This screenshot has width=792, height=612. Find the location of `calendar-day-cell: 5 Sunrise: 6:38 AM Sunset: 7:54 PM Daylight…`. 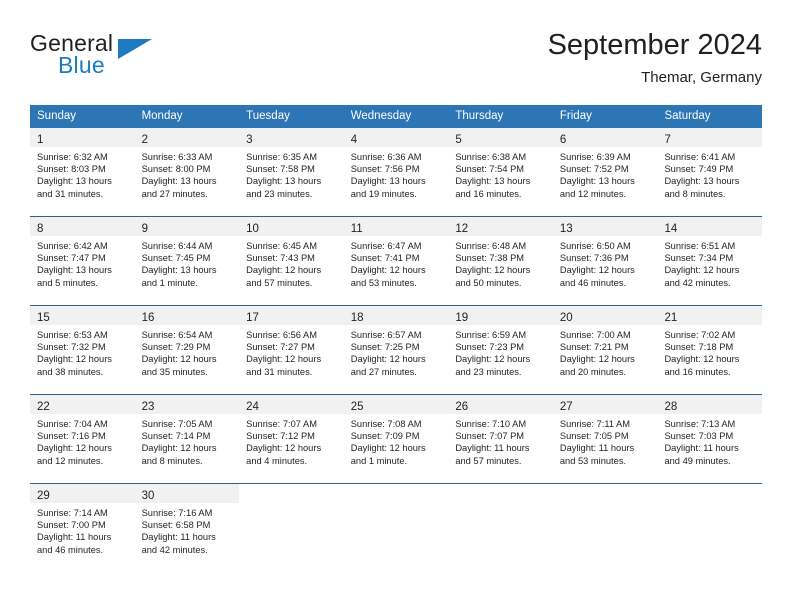

calendar-day-cell: 5 Sunrise: 6:38 AM Sunset: 7:54 PM Daylight… is located at coordinates (500, 172).